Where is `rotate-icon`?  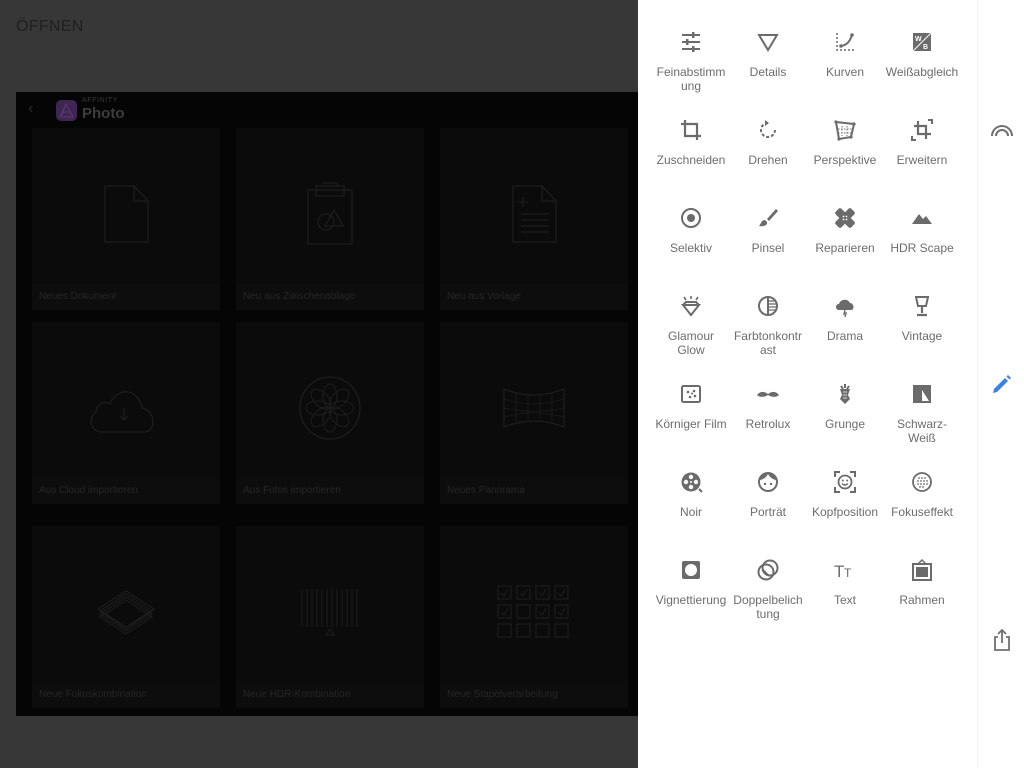 rotate-icon is located at coordinates (768, 130).